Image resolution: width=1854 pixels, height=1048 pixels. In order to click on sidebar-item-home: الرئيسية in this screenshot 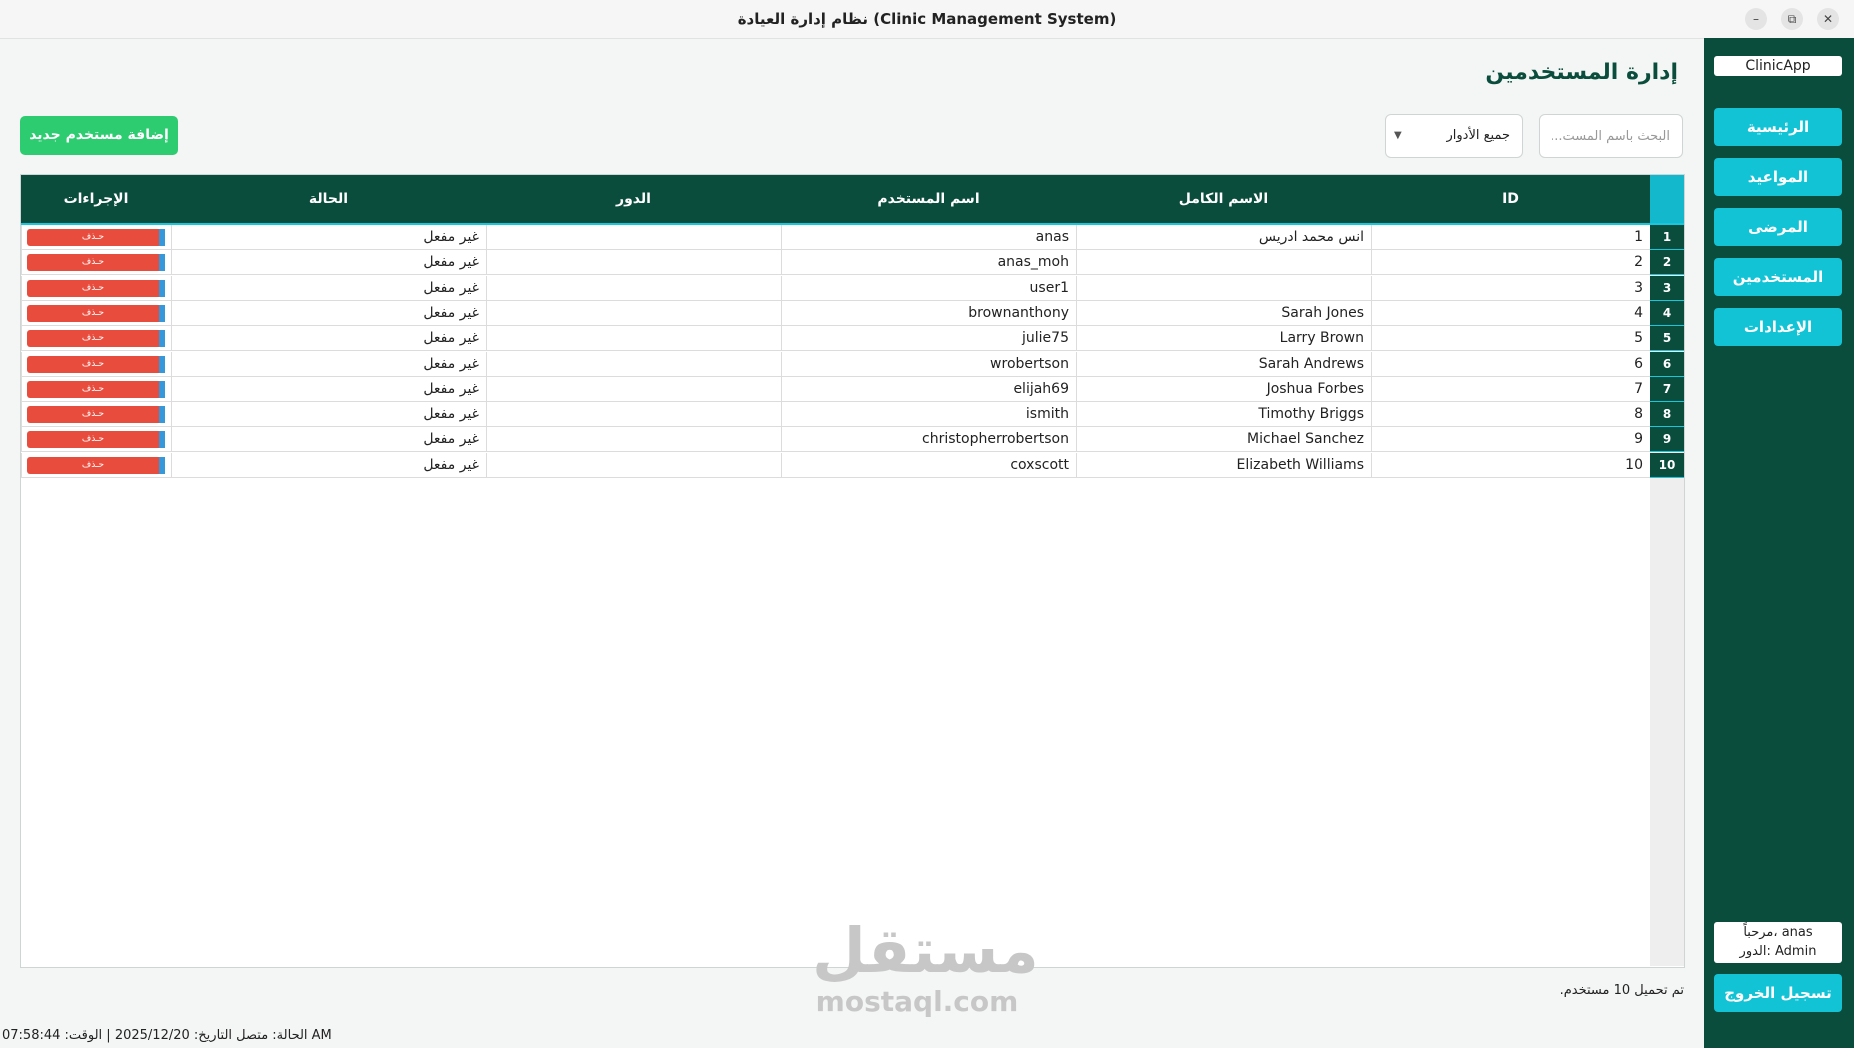, I will do `click(1778, 127)`.